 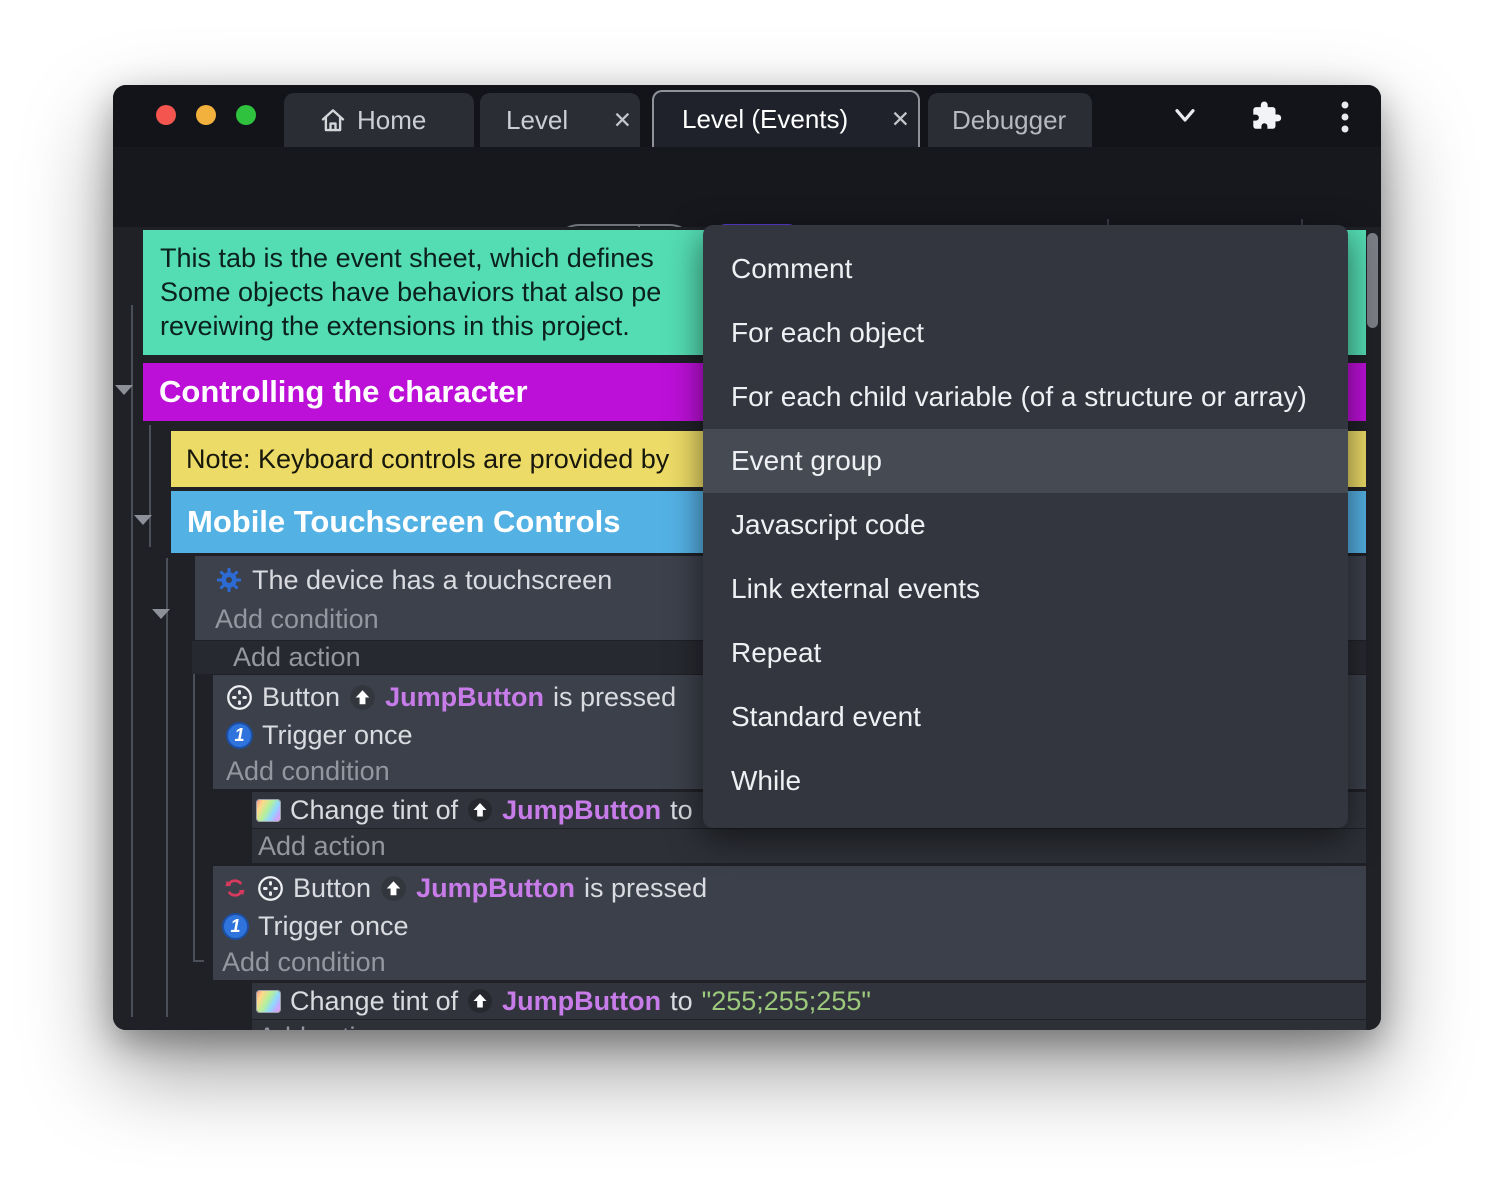 I want to click on minimize-window-button, so click(x=206, y=115).